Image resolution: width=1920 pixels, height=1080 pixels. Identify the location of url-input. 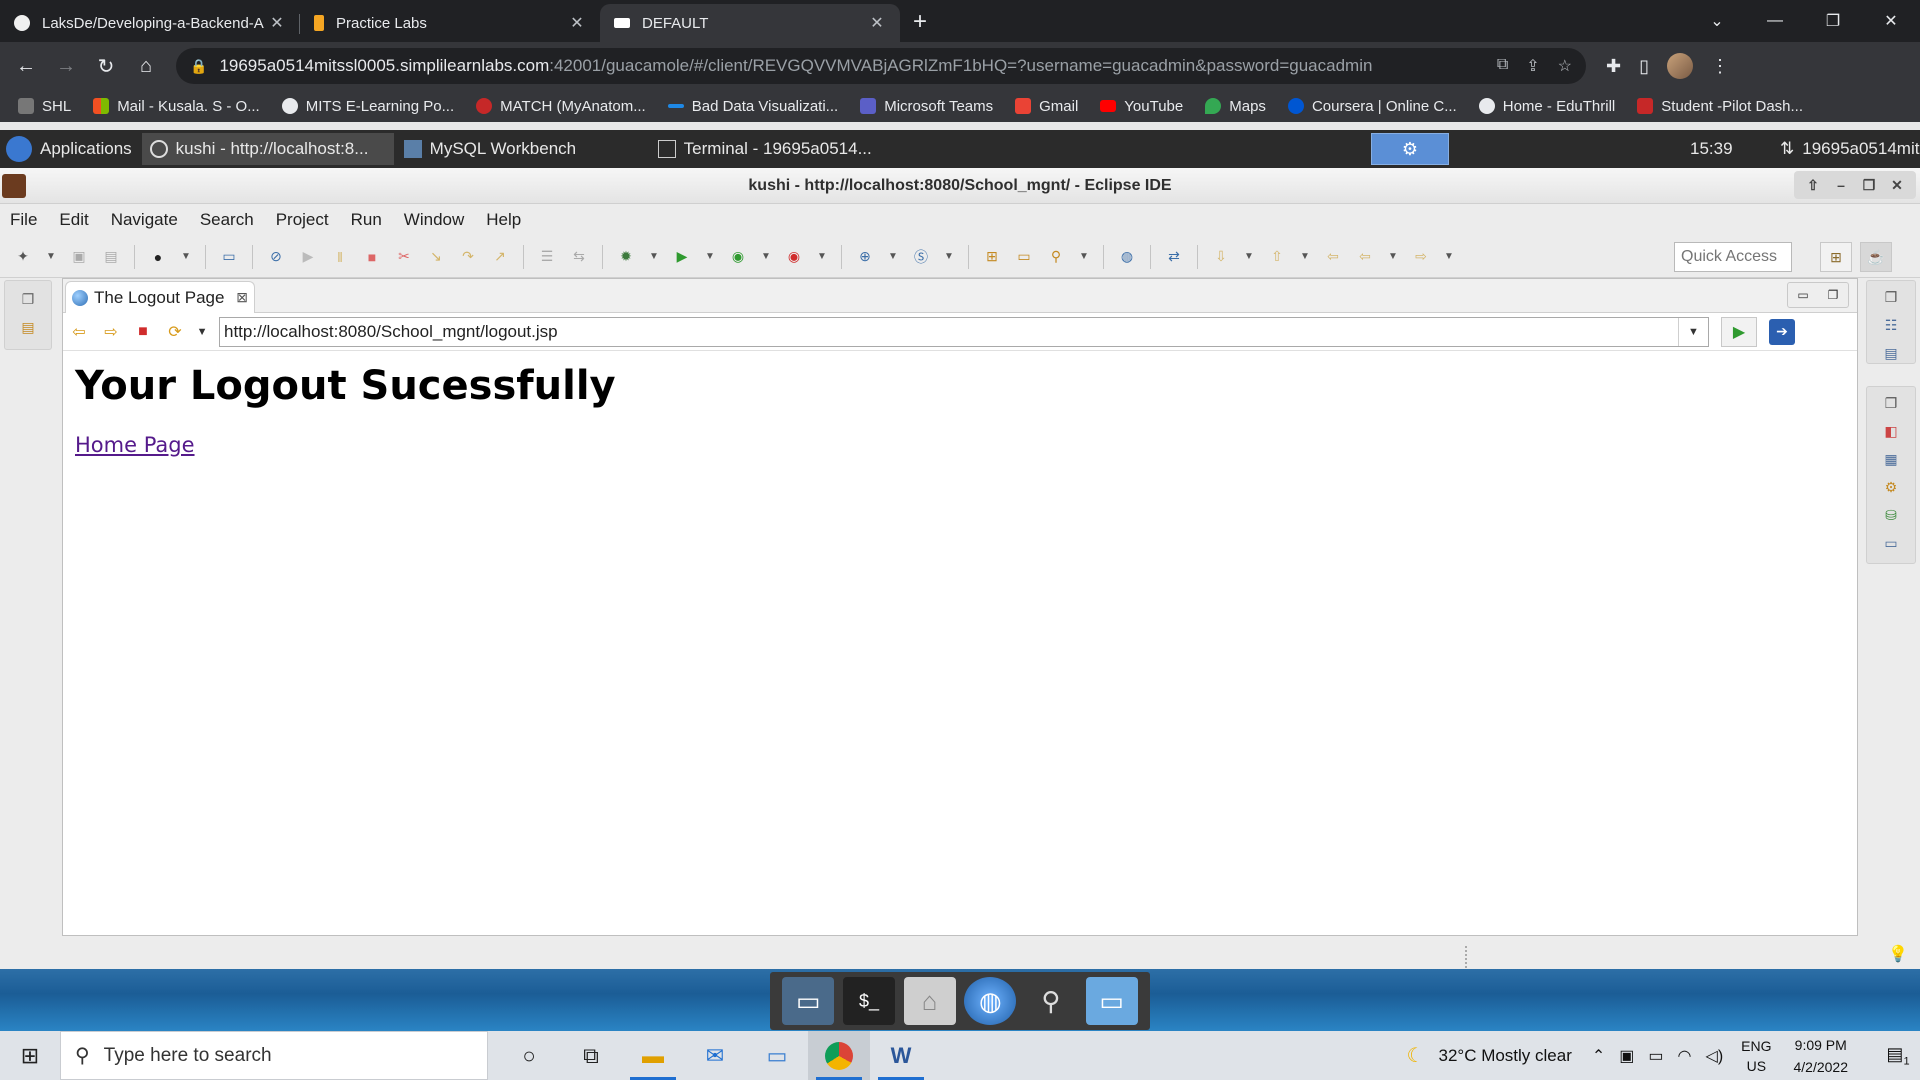
(966, 331).